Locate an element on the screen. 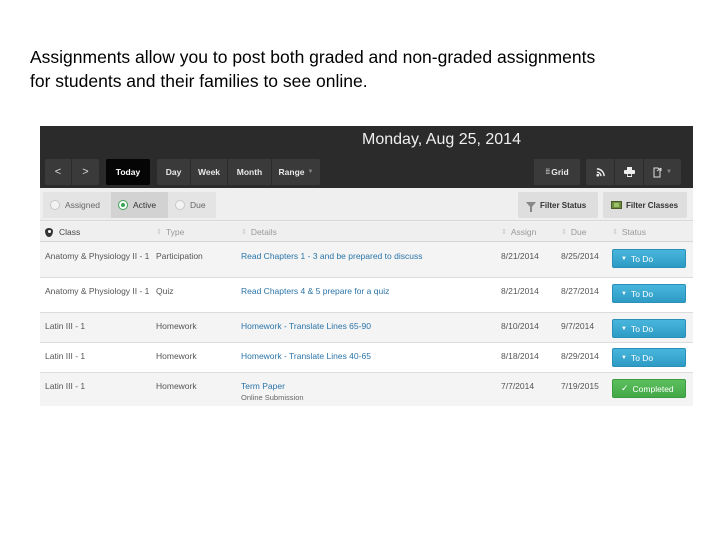 This screenshot has height=540, width=720. cell-type: Quiz is located at coordinates (165, 291).